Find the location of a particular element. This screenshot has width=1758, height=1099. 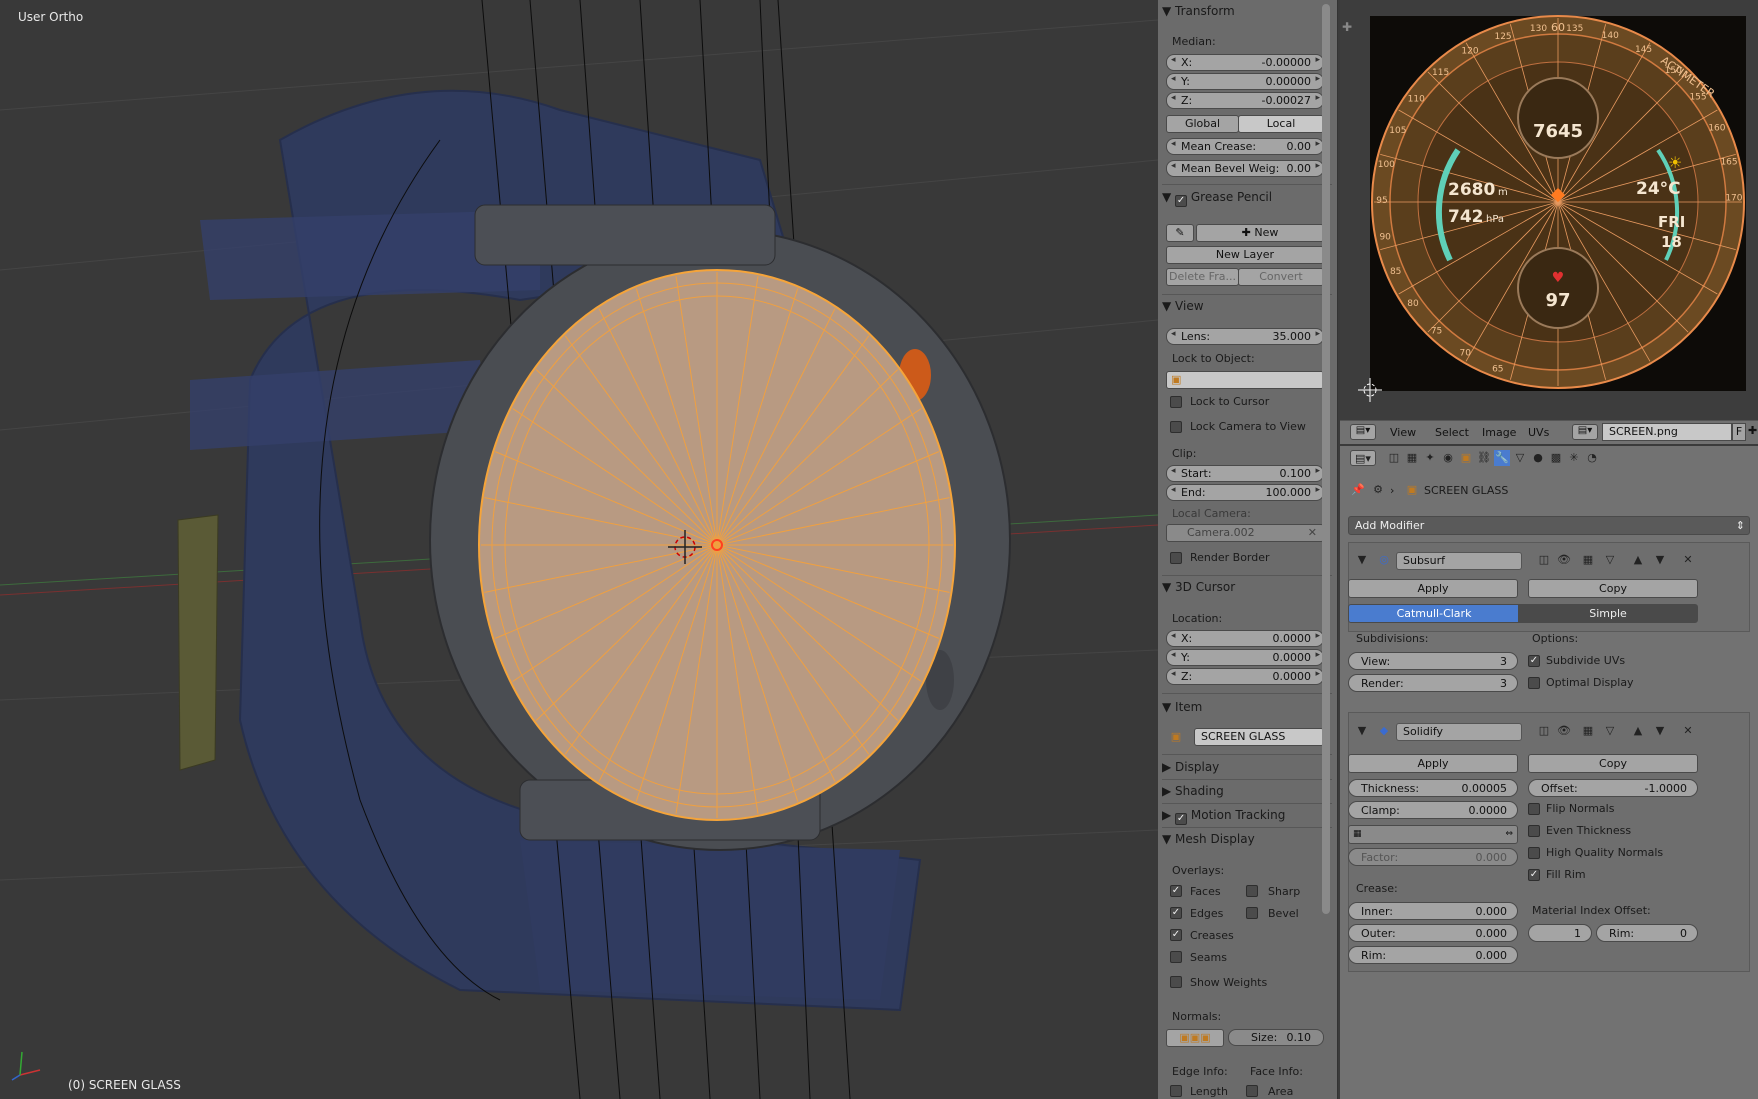

fill-rim-checkbox: ✓ is located at coordinates (1534, 875).